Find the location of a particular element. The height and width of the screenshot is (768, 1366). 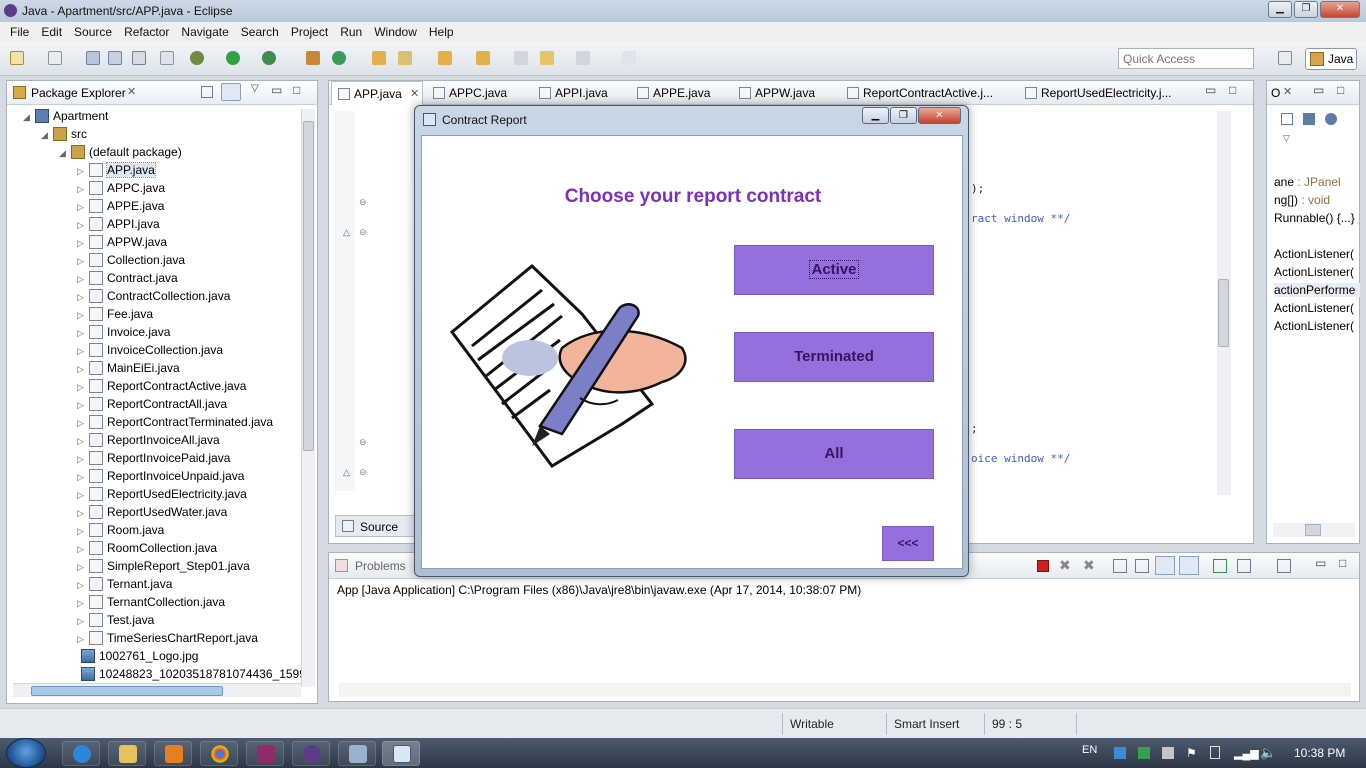

hide-fields-icon is located at coordinates (1331, 119).